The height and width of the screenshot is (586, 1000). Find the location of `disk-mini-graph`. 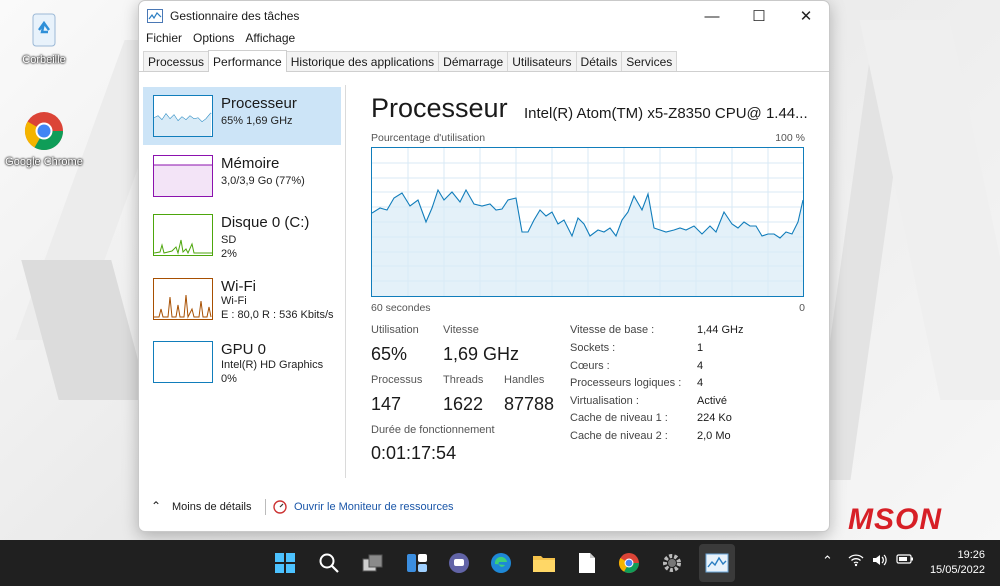

disk-mini-graph is located at coordinates (183, 235).